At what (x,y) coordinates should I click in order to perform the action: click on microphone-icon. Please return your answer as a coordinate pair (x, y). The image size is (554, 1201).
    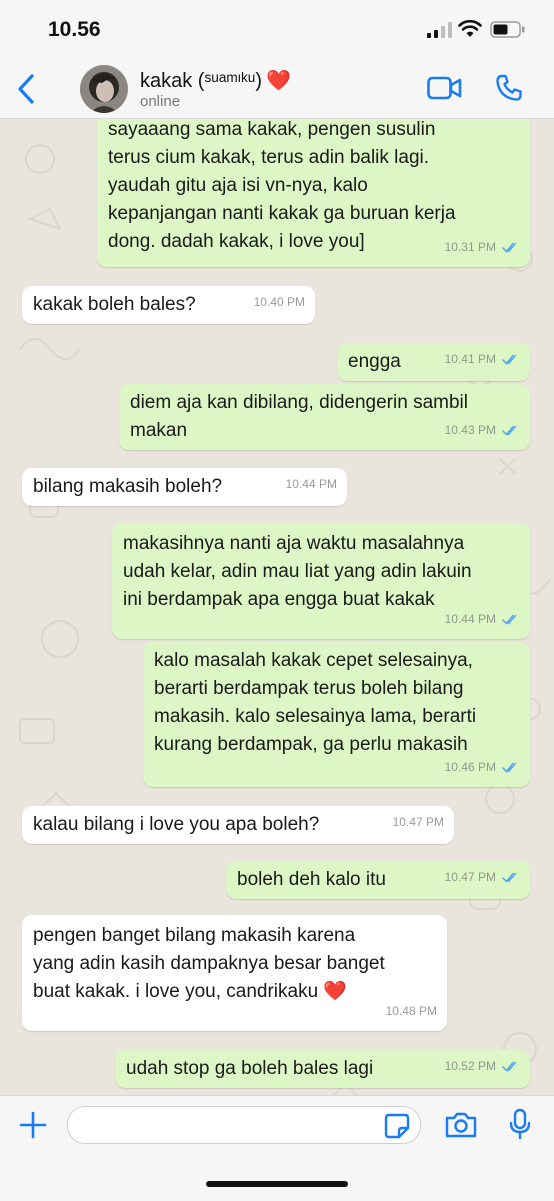
    Looking at the image, I should click on (520, 1124).